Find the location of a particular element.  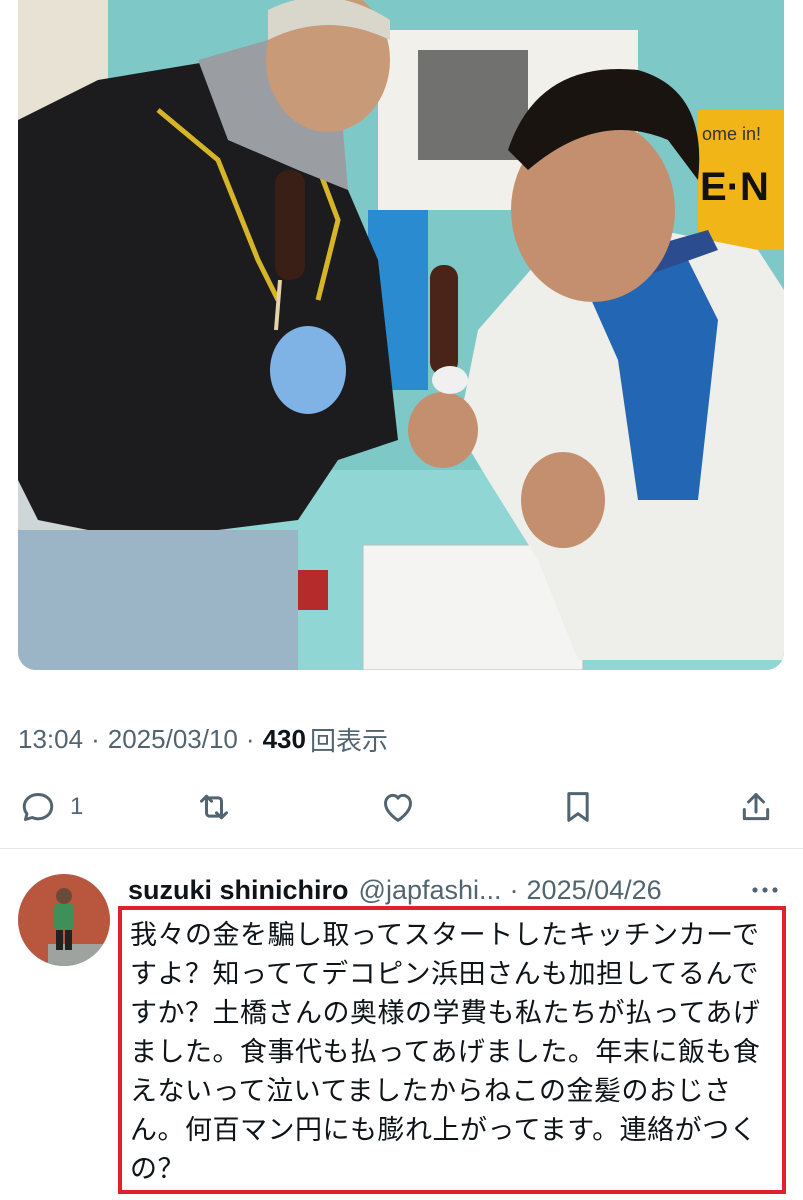

section-divider is located at coordinates (401, 848).